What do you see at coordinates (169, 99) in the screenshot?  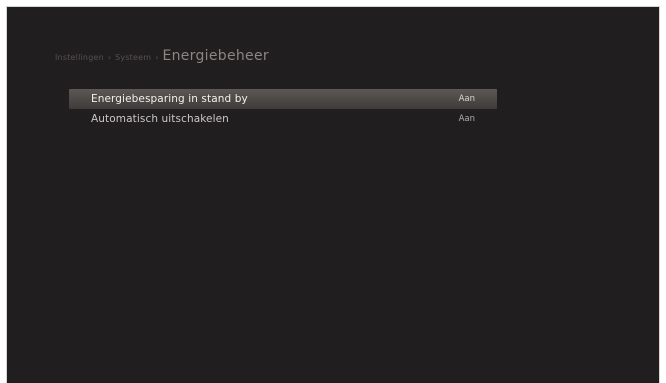 I see `menu-item-label: Energiebesparing in stand by` at bounding box center [169, 99].